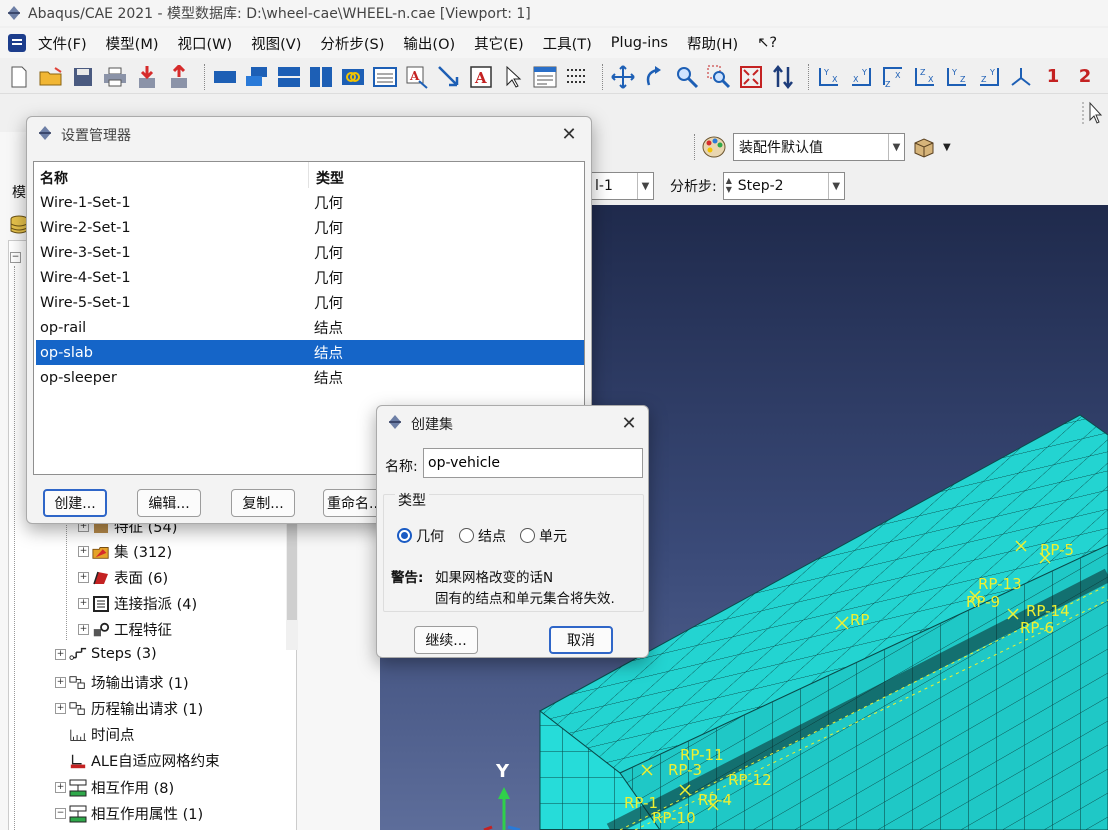 The height and width of the screenshot is (830, 1108). What do you see at coordinates (115, 77) in the screenshot?
I see `print-icon` at bounding box center [115, 77].